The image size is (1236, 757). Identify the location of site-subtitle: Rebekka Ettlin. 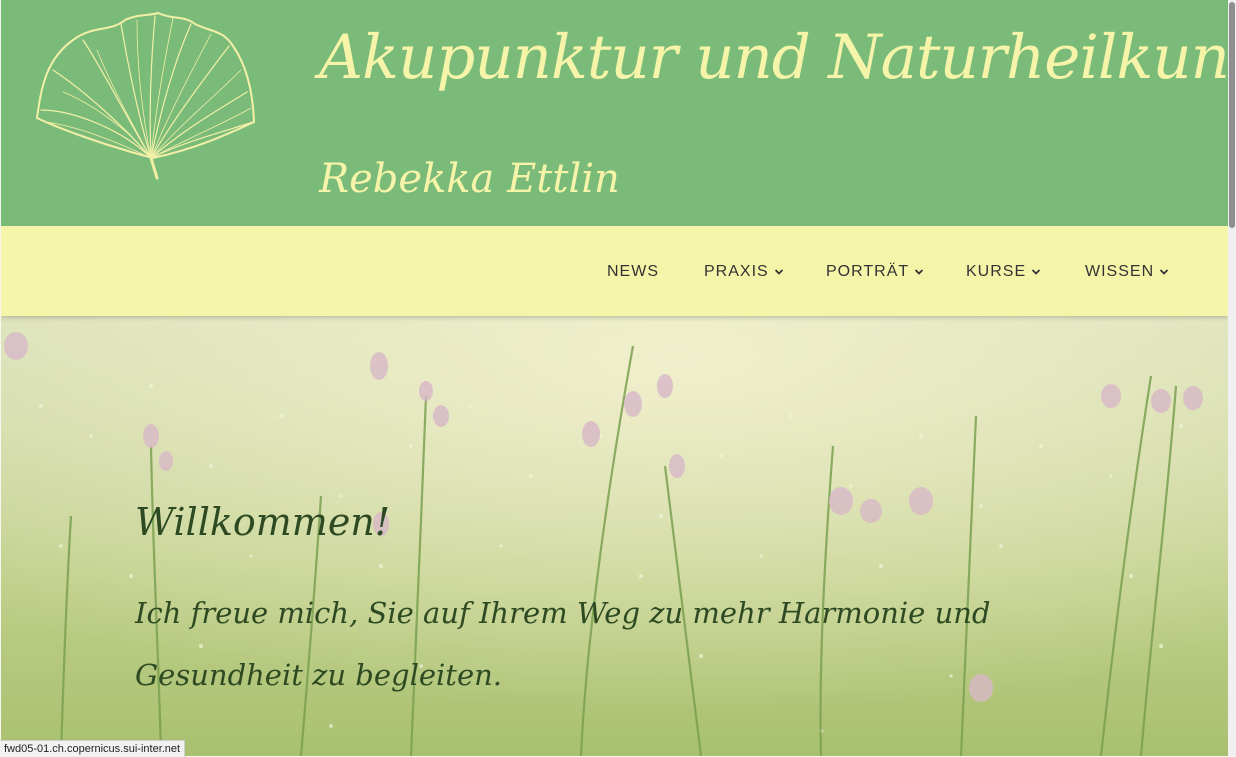
(469, 179).